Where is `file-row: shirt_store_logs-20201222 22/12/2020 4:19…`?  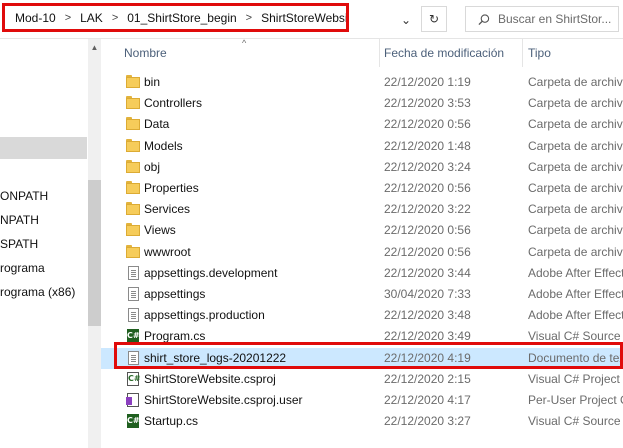
file-row: shirt_store_logs-20201222 22/12/2020 4:19… is located at coordinates (362, 358).